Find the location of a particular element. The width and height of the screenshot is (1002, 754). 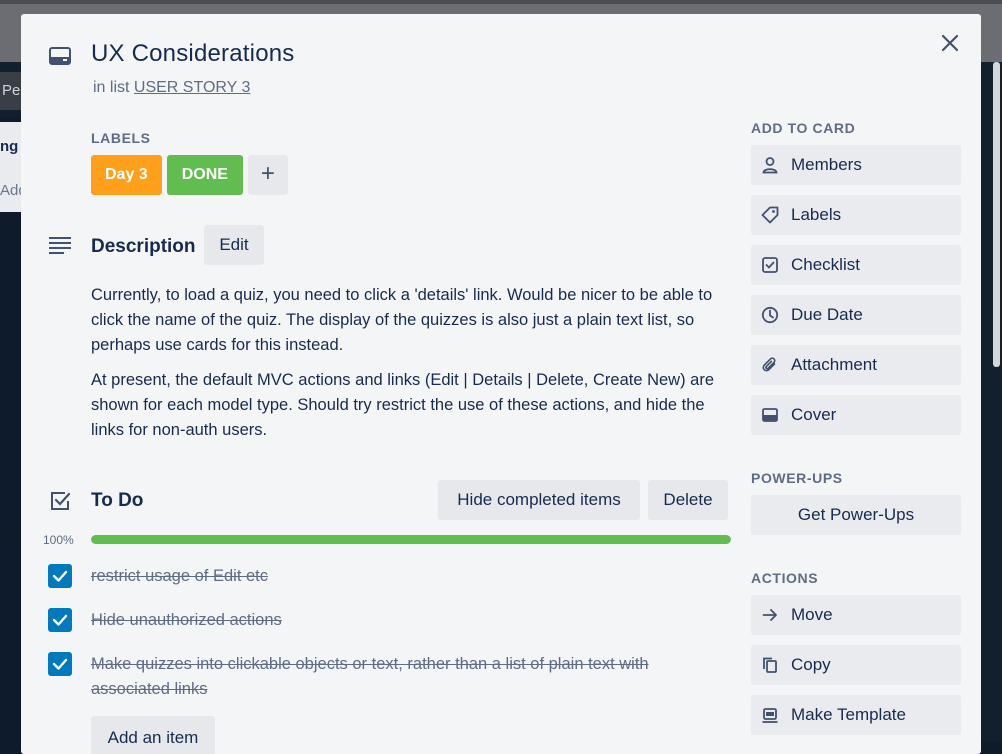

checkbox-icon is located at coordinates (770, 265).